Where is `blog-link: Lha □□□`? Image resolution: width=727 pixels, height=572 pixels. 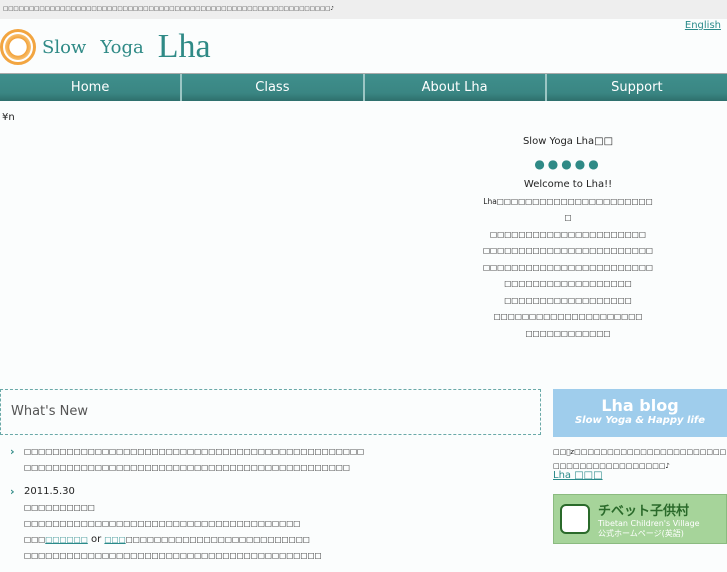
blog-link: Lha □□□ is located at coordinates (578, 475).